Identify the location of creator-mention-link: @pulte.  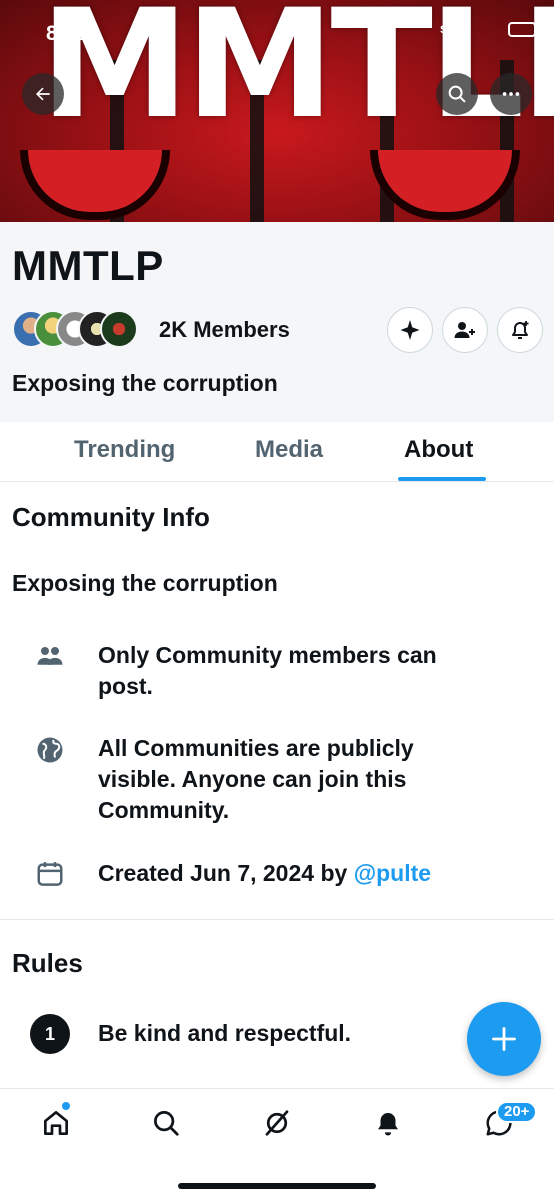
(392, 873).